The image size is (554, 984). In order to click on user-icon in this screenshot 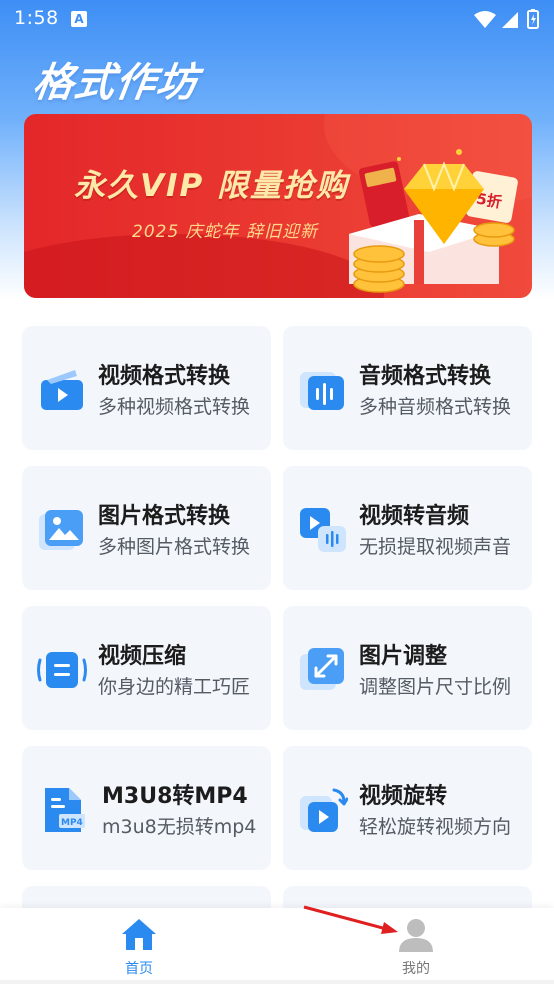, I will do `click(416, 935)`.